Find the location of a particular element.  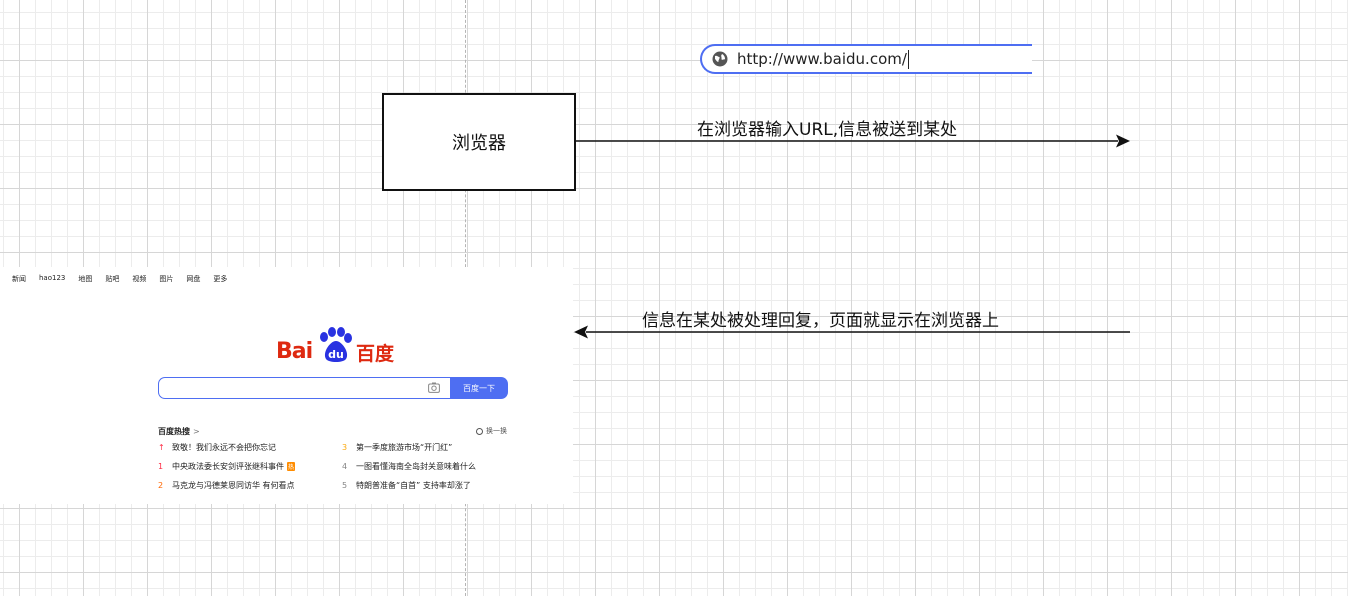

nav-link-more: 更多 is located at coordinates (220, 279).